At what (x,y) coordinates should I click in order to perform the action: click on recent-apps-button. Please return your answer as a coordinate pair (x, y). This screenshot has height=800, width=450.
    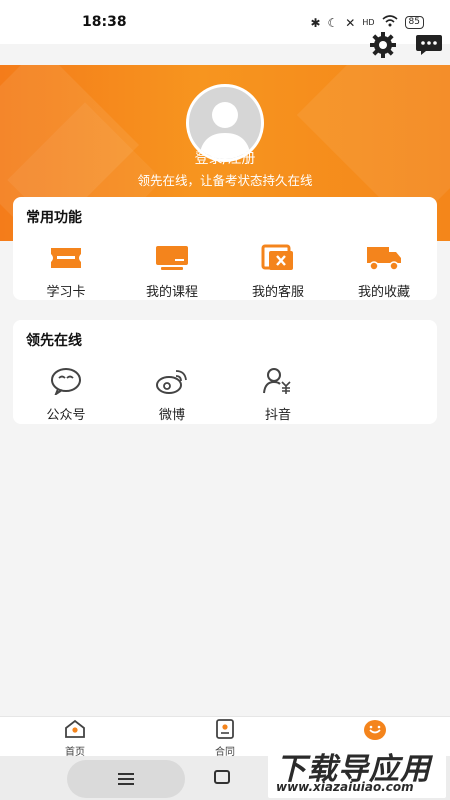
    Looking at the image, I should click on (126, 779).